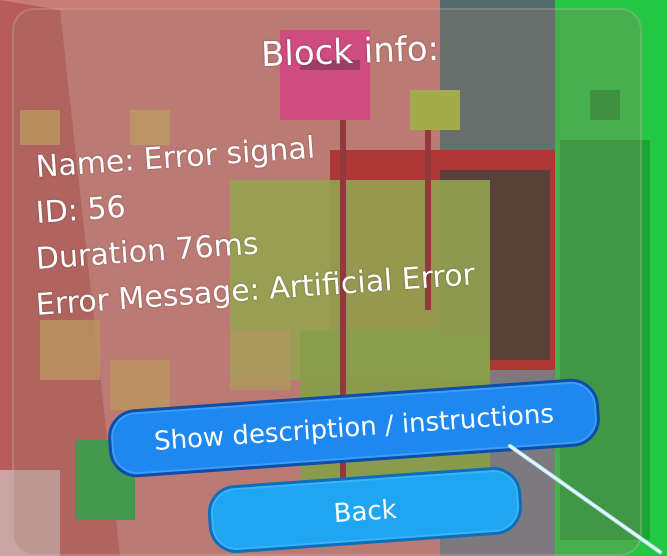 The width and height of the screenshot is (667, 556). Describe the element at coordinates (365, 512) in the screenshot. I see `back-label: Back` at that location.